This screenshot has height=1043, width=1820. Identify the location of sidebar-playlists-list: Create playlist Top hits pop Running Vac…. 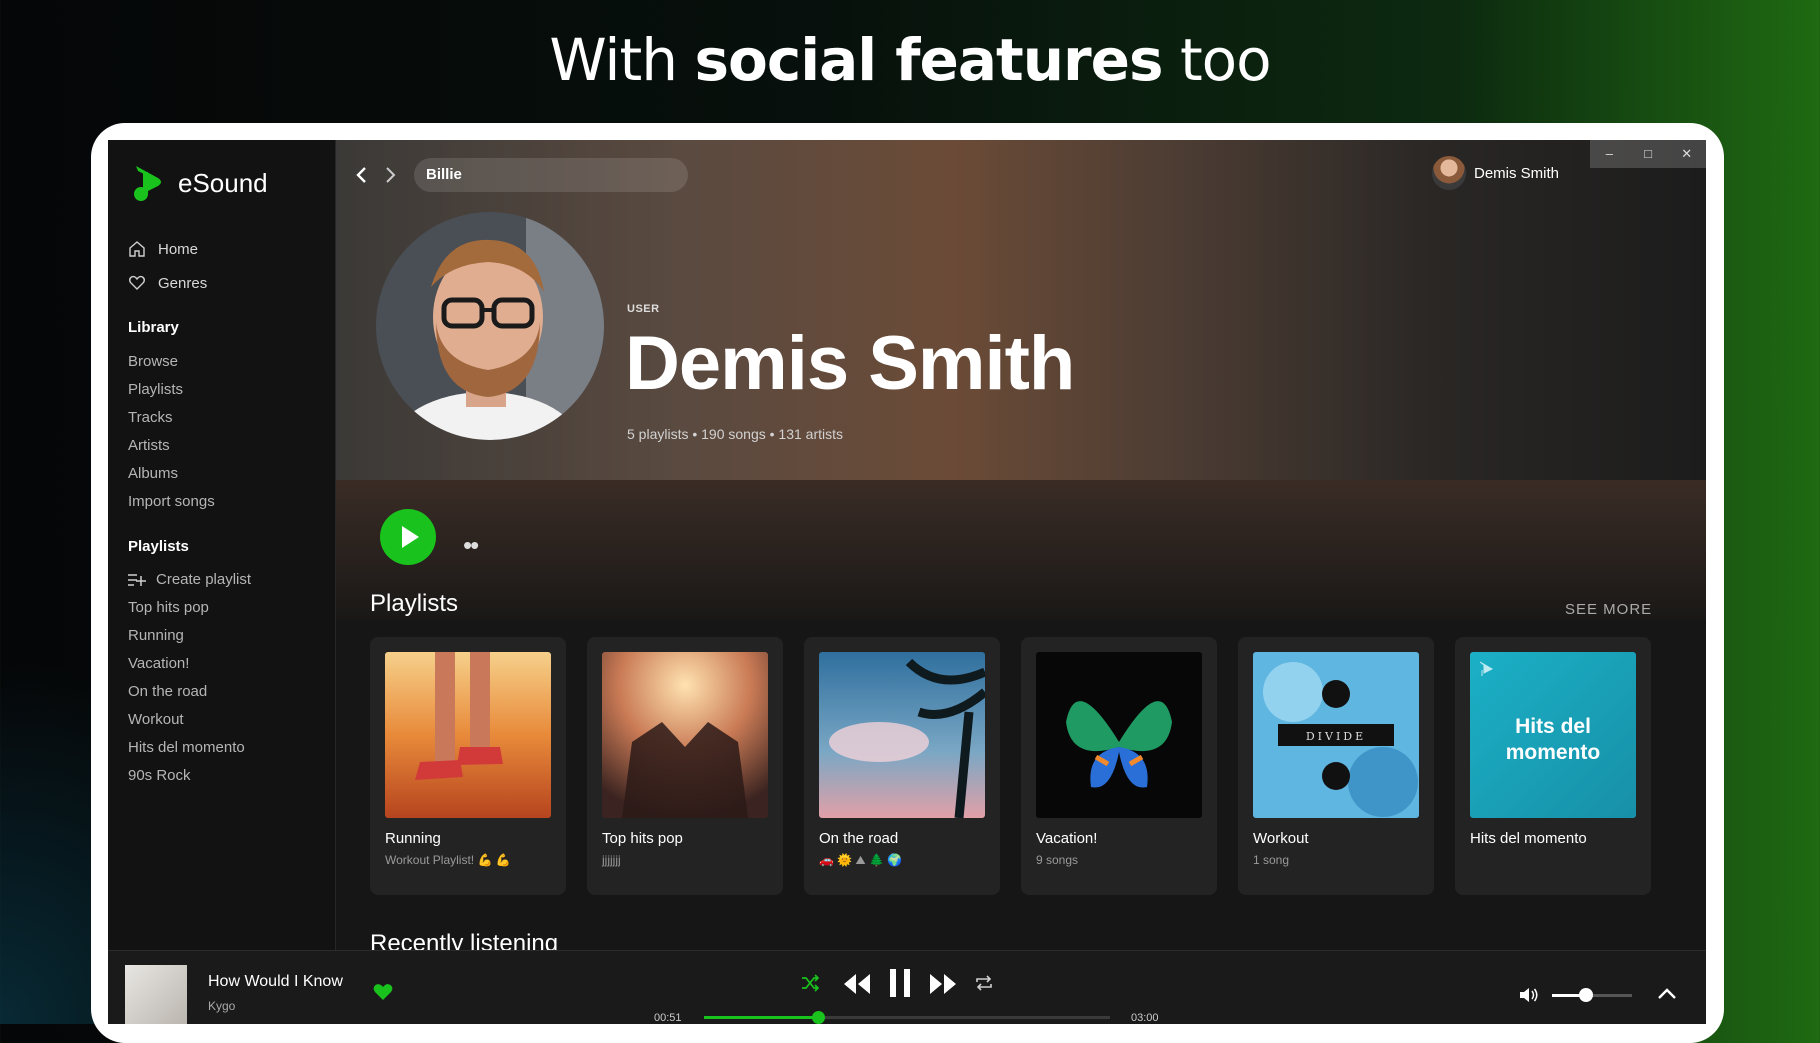
(189, 678).